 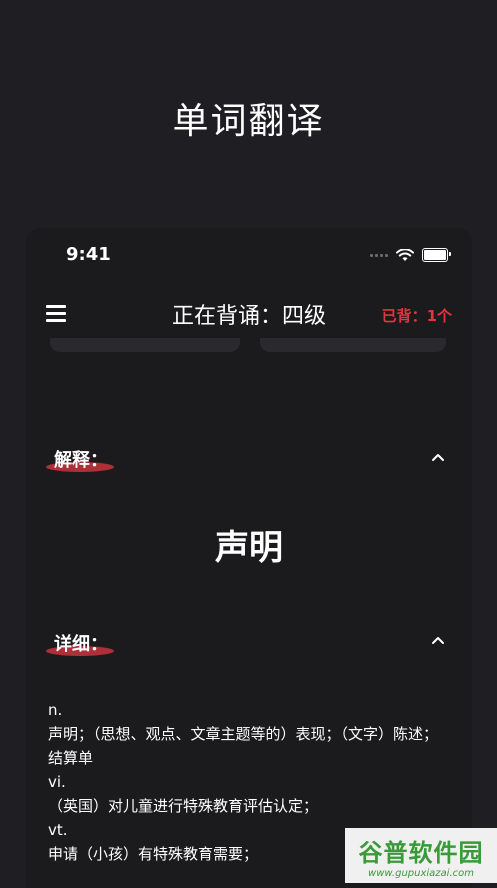 What do you see at coordinates (353, 345) in the screenshot?
I see `card-stub-right` at bounding box center [353, 345].